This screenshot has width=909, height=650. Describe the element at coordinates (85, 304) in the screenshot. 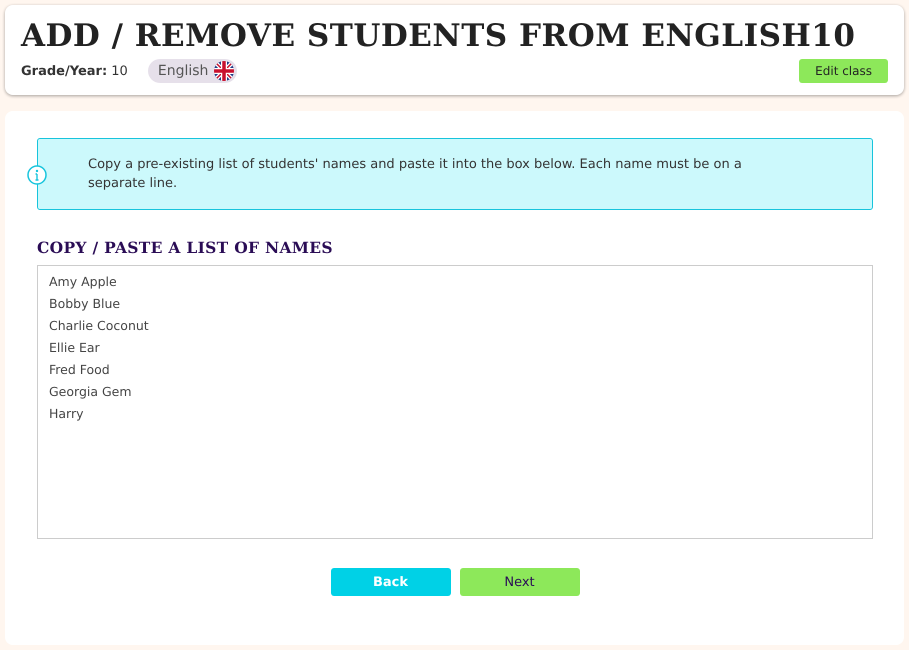

I see `name-line: Bobby Blue` at that location.